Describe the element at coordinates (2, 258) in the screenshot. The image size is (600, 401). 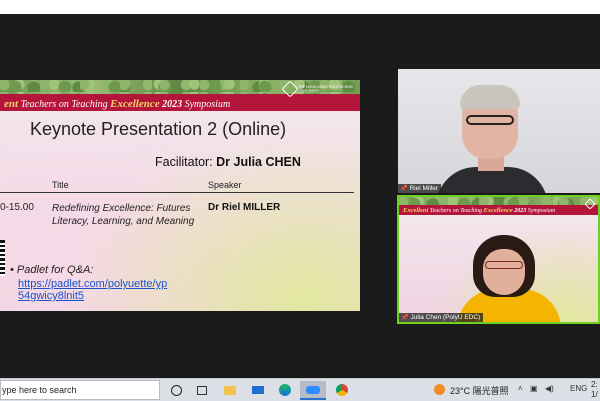
I see `qr-code-icon` at that location.